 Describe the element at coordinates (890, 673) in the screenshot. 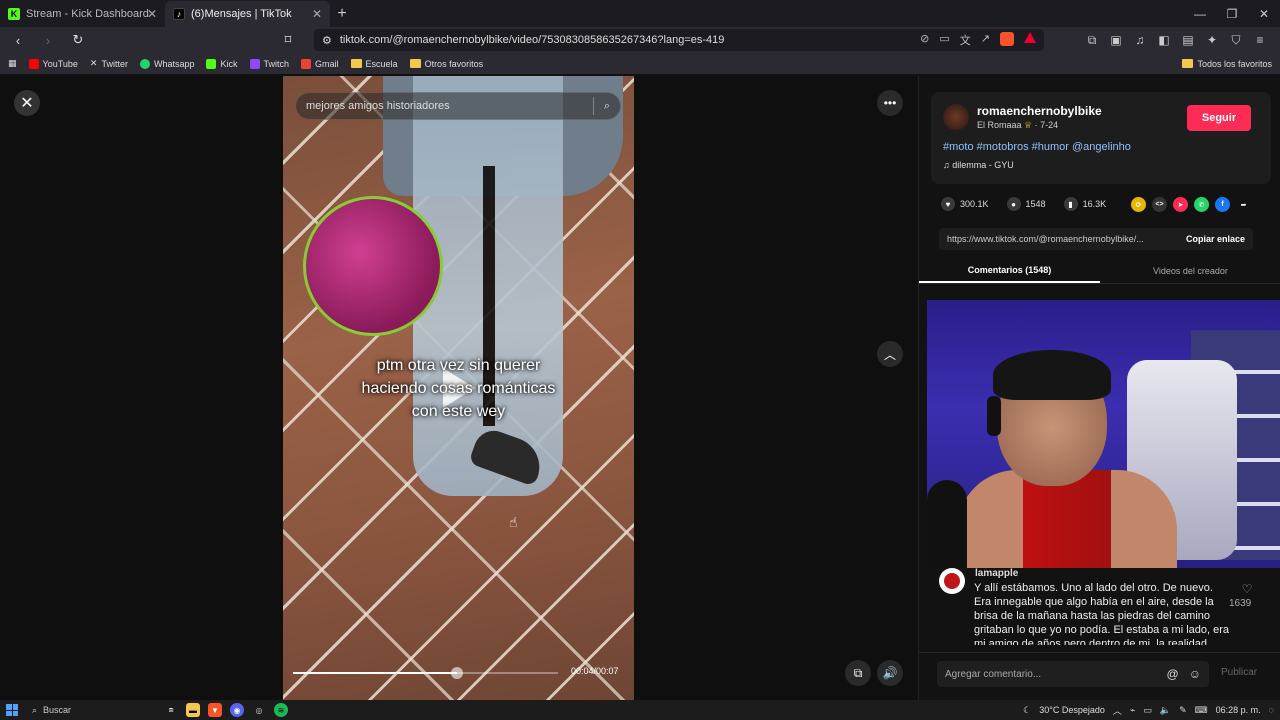

I see `volume-icon: 🔊` at that location.